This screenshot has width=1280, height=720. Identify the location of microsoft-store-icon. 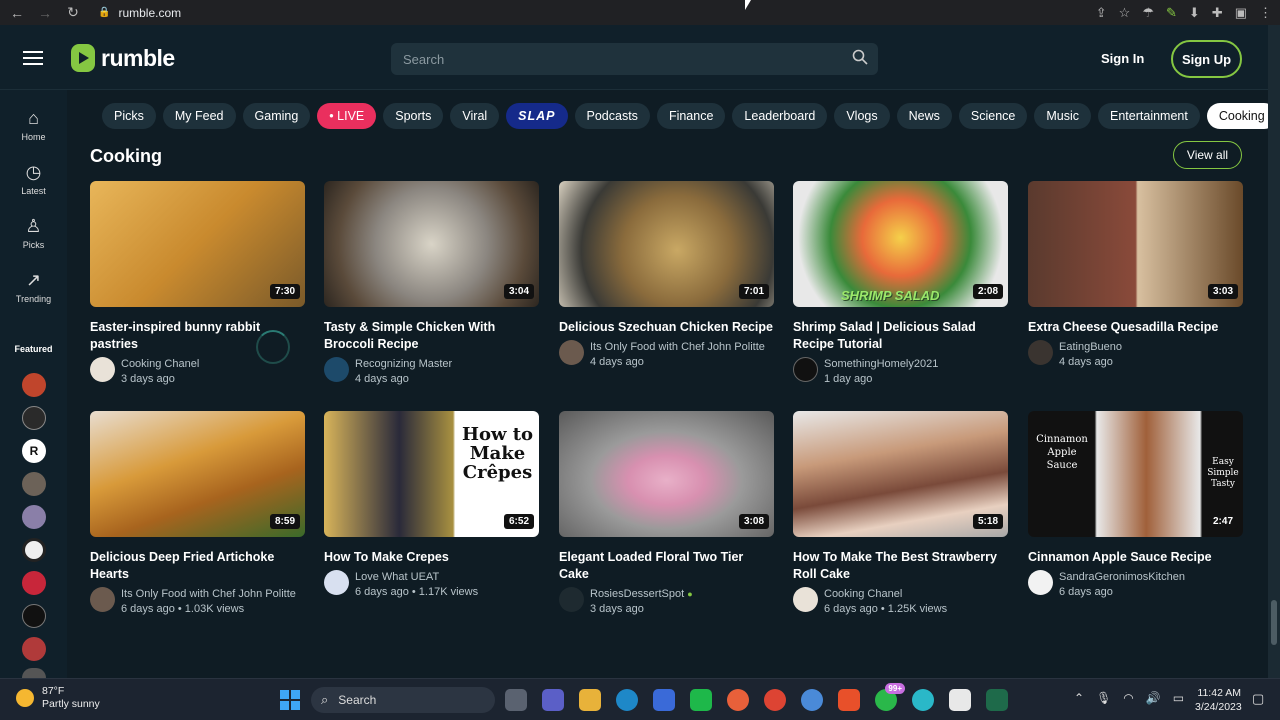
(664, 700).